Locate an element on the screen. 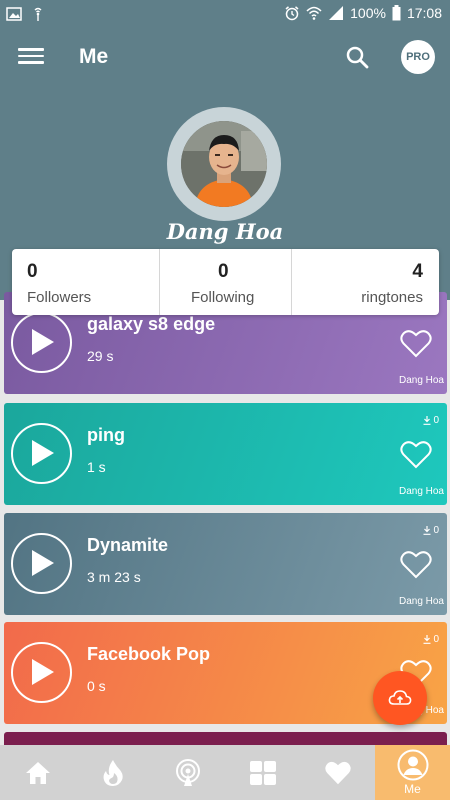  bottom-nav: Me is located at coordinates (225, 772).